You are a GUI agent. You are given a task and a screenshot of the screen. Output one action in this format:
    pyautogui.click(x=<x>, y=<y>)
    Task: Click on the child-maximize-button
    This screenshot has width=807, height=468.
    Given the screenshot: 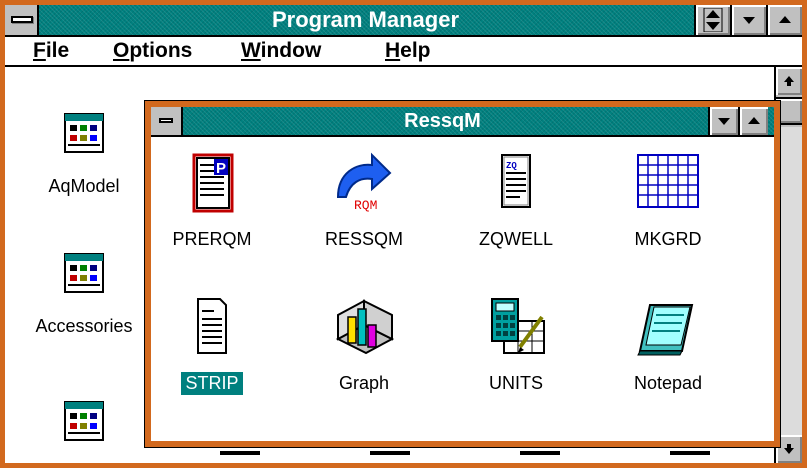 What is the action you would take?
    pyautogui.click(x=753, y=121)
    